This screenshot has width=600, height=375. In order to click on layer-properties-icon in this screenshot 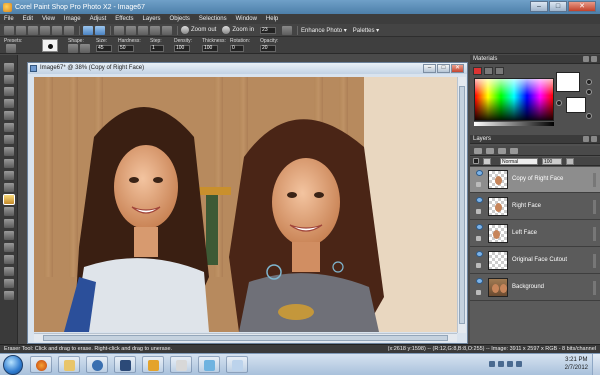, I will do `click(502, 151)`.